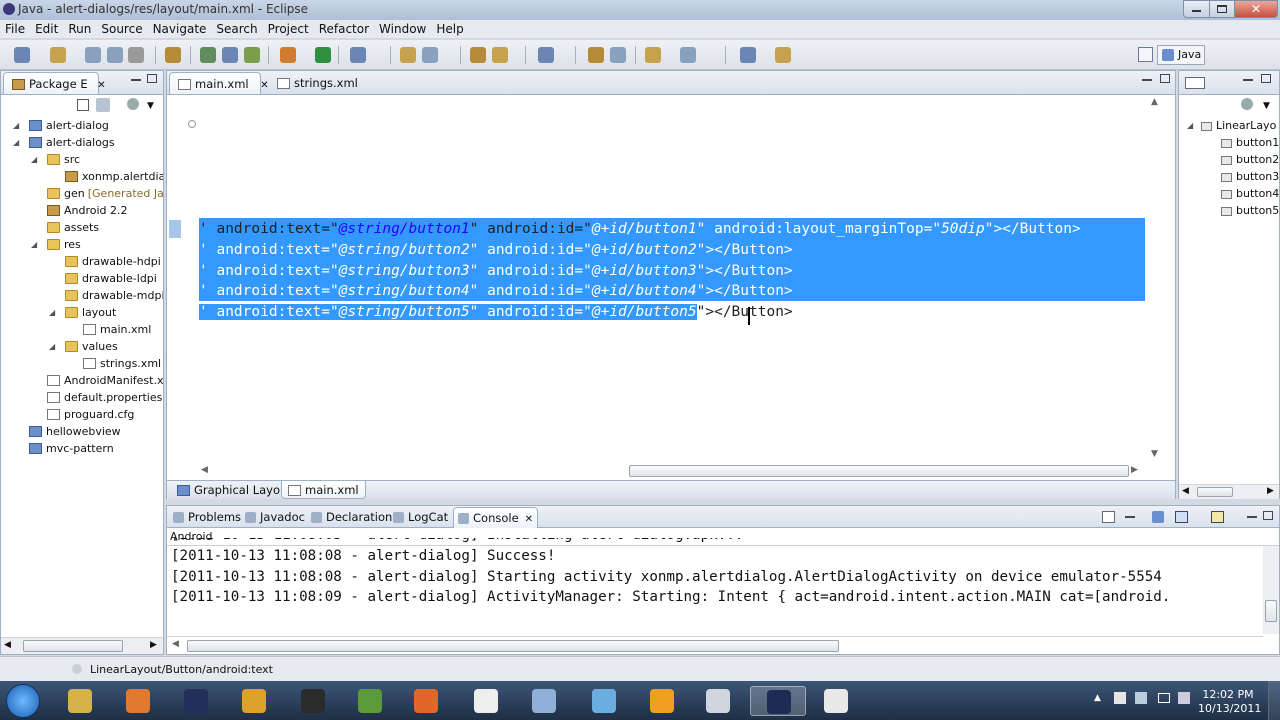 The image size is (1280, 720). I want to click on outline-item: button3, so click(1229, 176).